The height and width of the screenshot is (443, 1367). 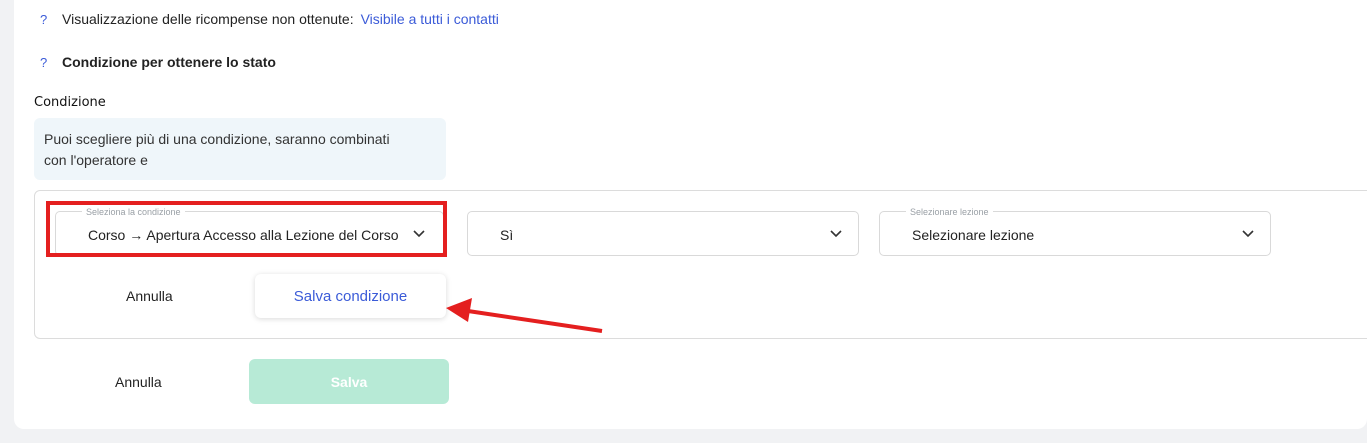 What do you see at coordinates (1075, 231) in the screenshot?
I see `lesson-select: Selezionare lezione Selezionare lezione` at bounding box center [1075, 231].